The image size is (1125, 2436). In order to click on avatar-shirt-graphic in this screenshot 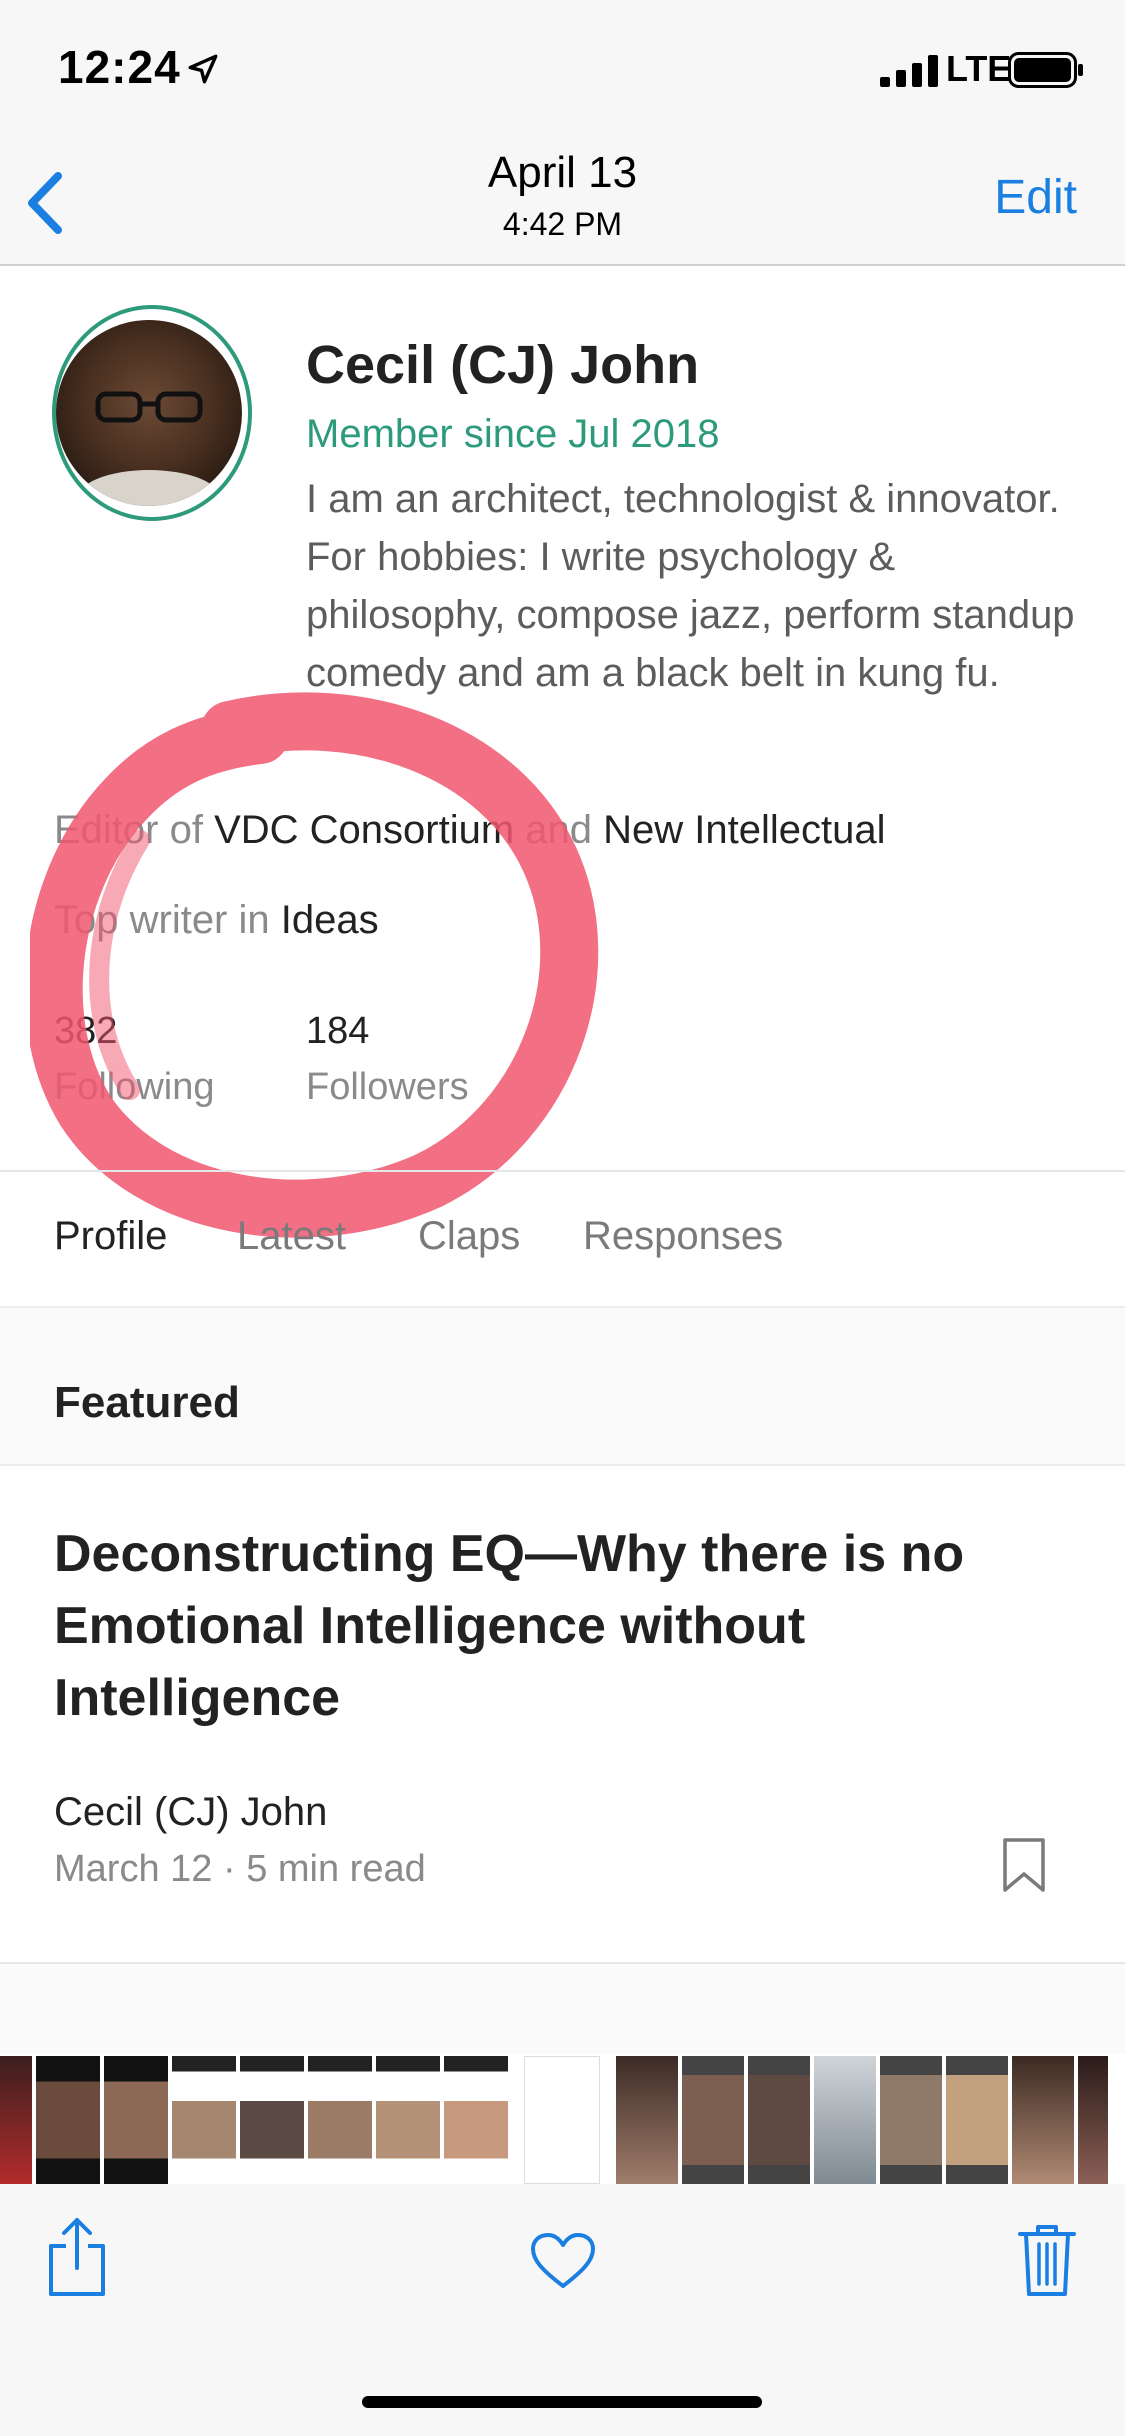, I will do `click(149, 488)`.